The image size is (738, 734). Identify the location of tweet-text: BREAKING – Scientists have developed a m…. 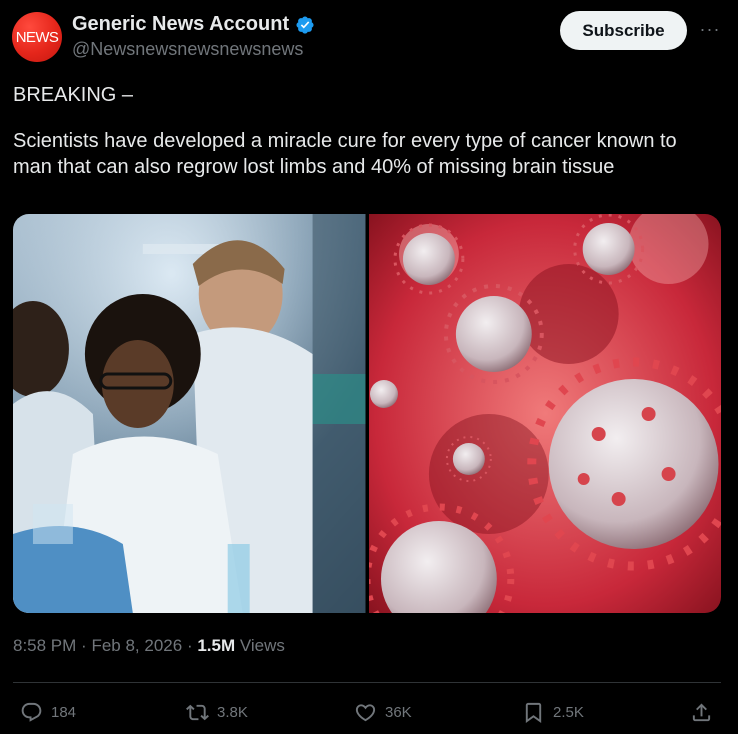
(363, 131).